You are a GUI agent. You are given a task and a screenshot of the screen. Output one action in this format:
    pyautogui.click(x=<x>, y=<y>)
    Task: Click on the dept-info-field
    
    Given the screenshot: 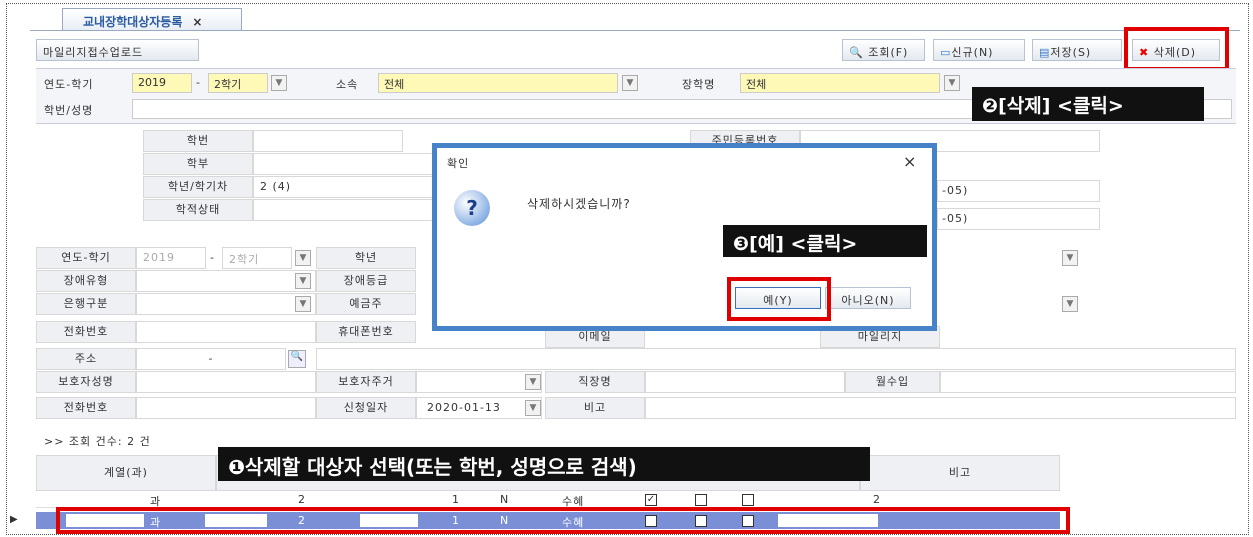 What is the action you would take?
    pyautogui.click(x=343, y=164)
    